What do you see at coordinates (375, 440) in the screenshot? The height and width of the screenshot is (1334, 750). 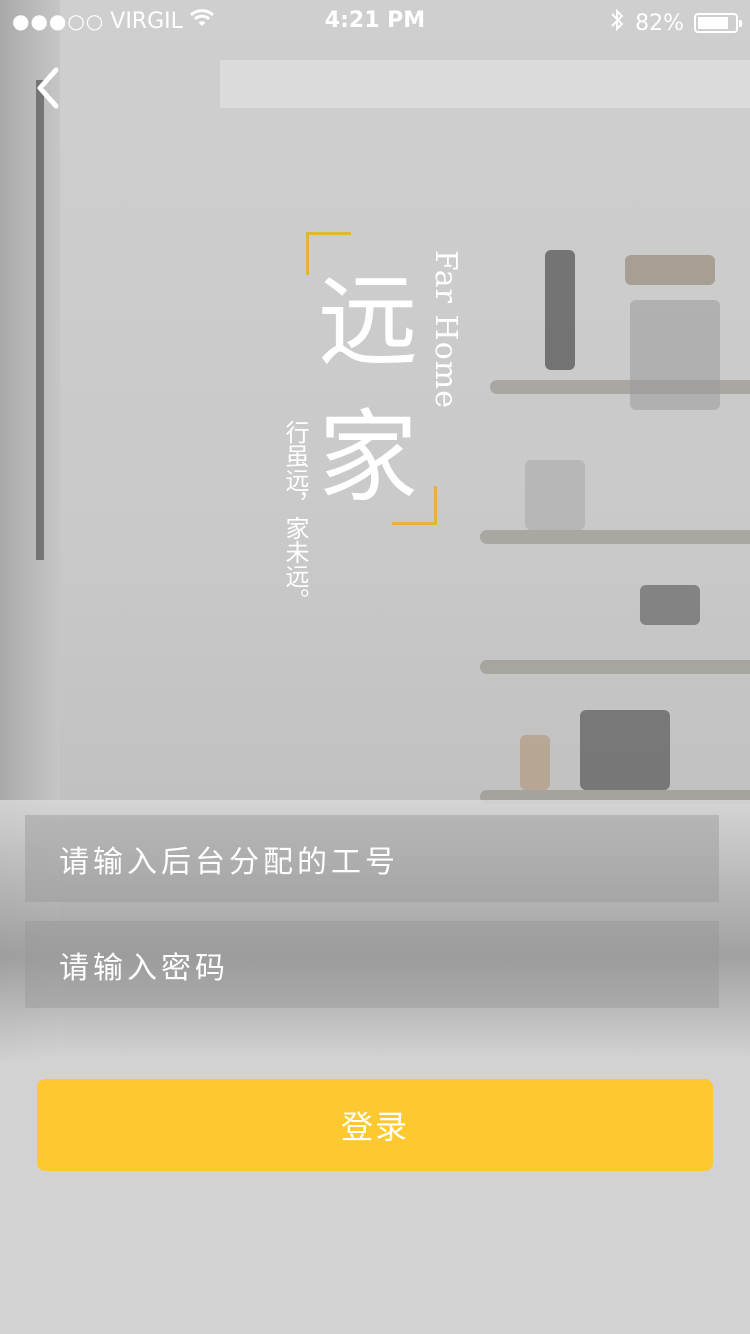 I see `far-home-logo: 远 家 Far Home 行虽远，家未远。` at bounding box center [375, 440].